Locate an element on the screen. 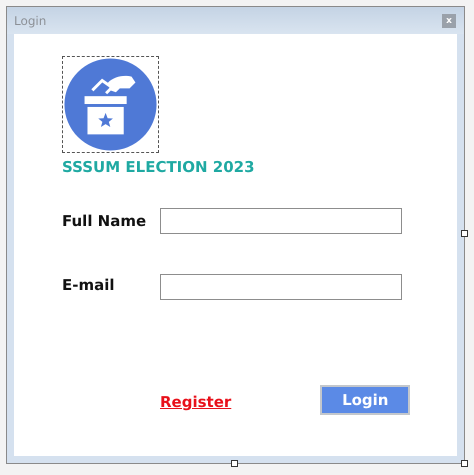 The image size is (474, 475). field-label: Full Name is located at coordinates (105, 221).